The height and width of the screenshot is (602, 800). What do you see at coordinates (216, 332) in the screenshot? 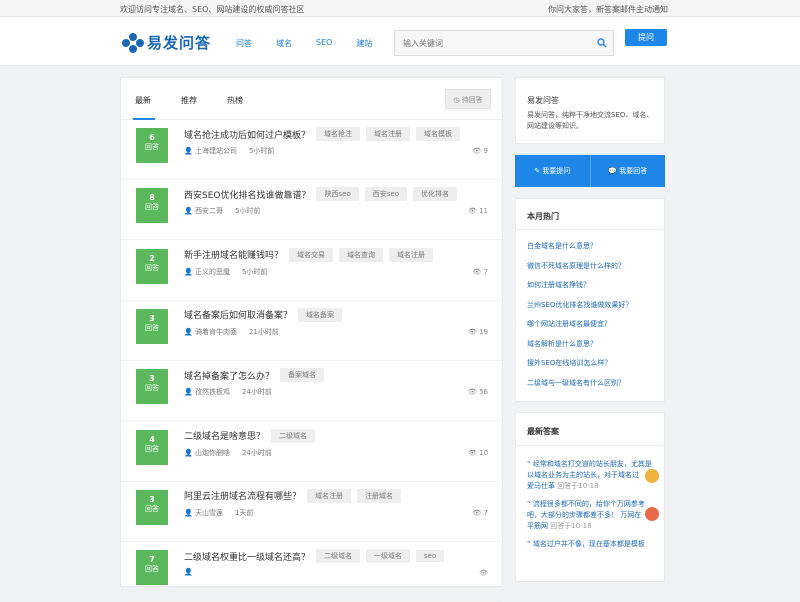
I see `question-user: 骑着肯牛肉面` at bounding box center [216, 332].